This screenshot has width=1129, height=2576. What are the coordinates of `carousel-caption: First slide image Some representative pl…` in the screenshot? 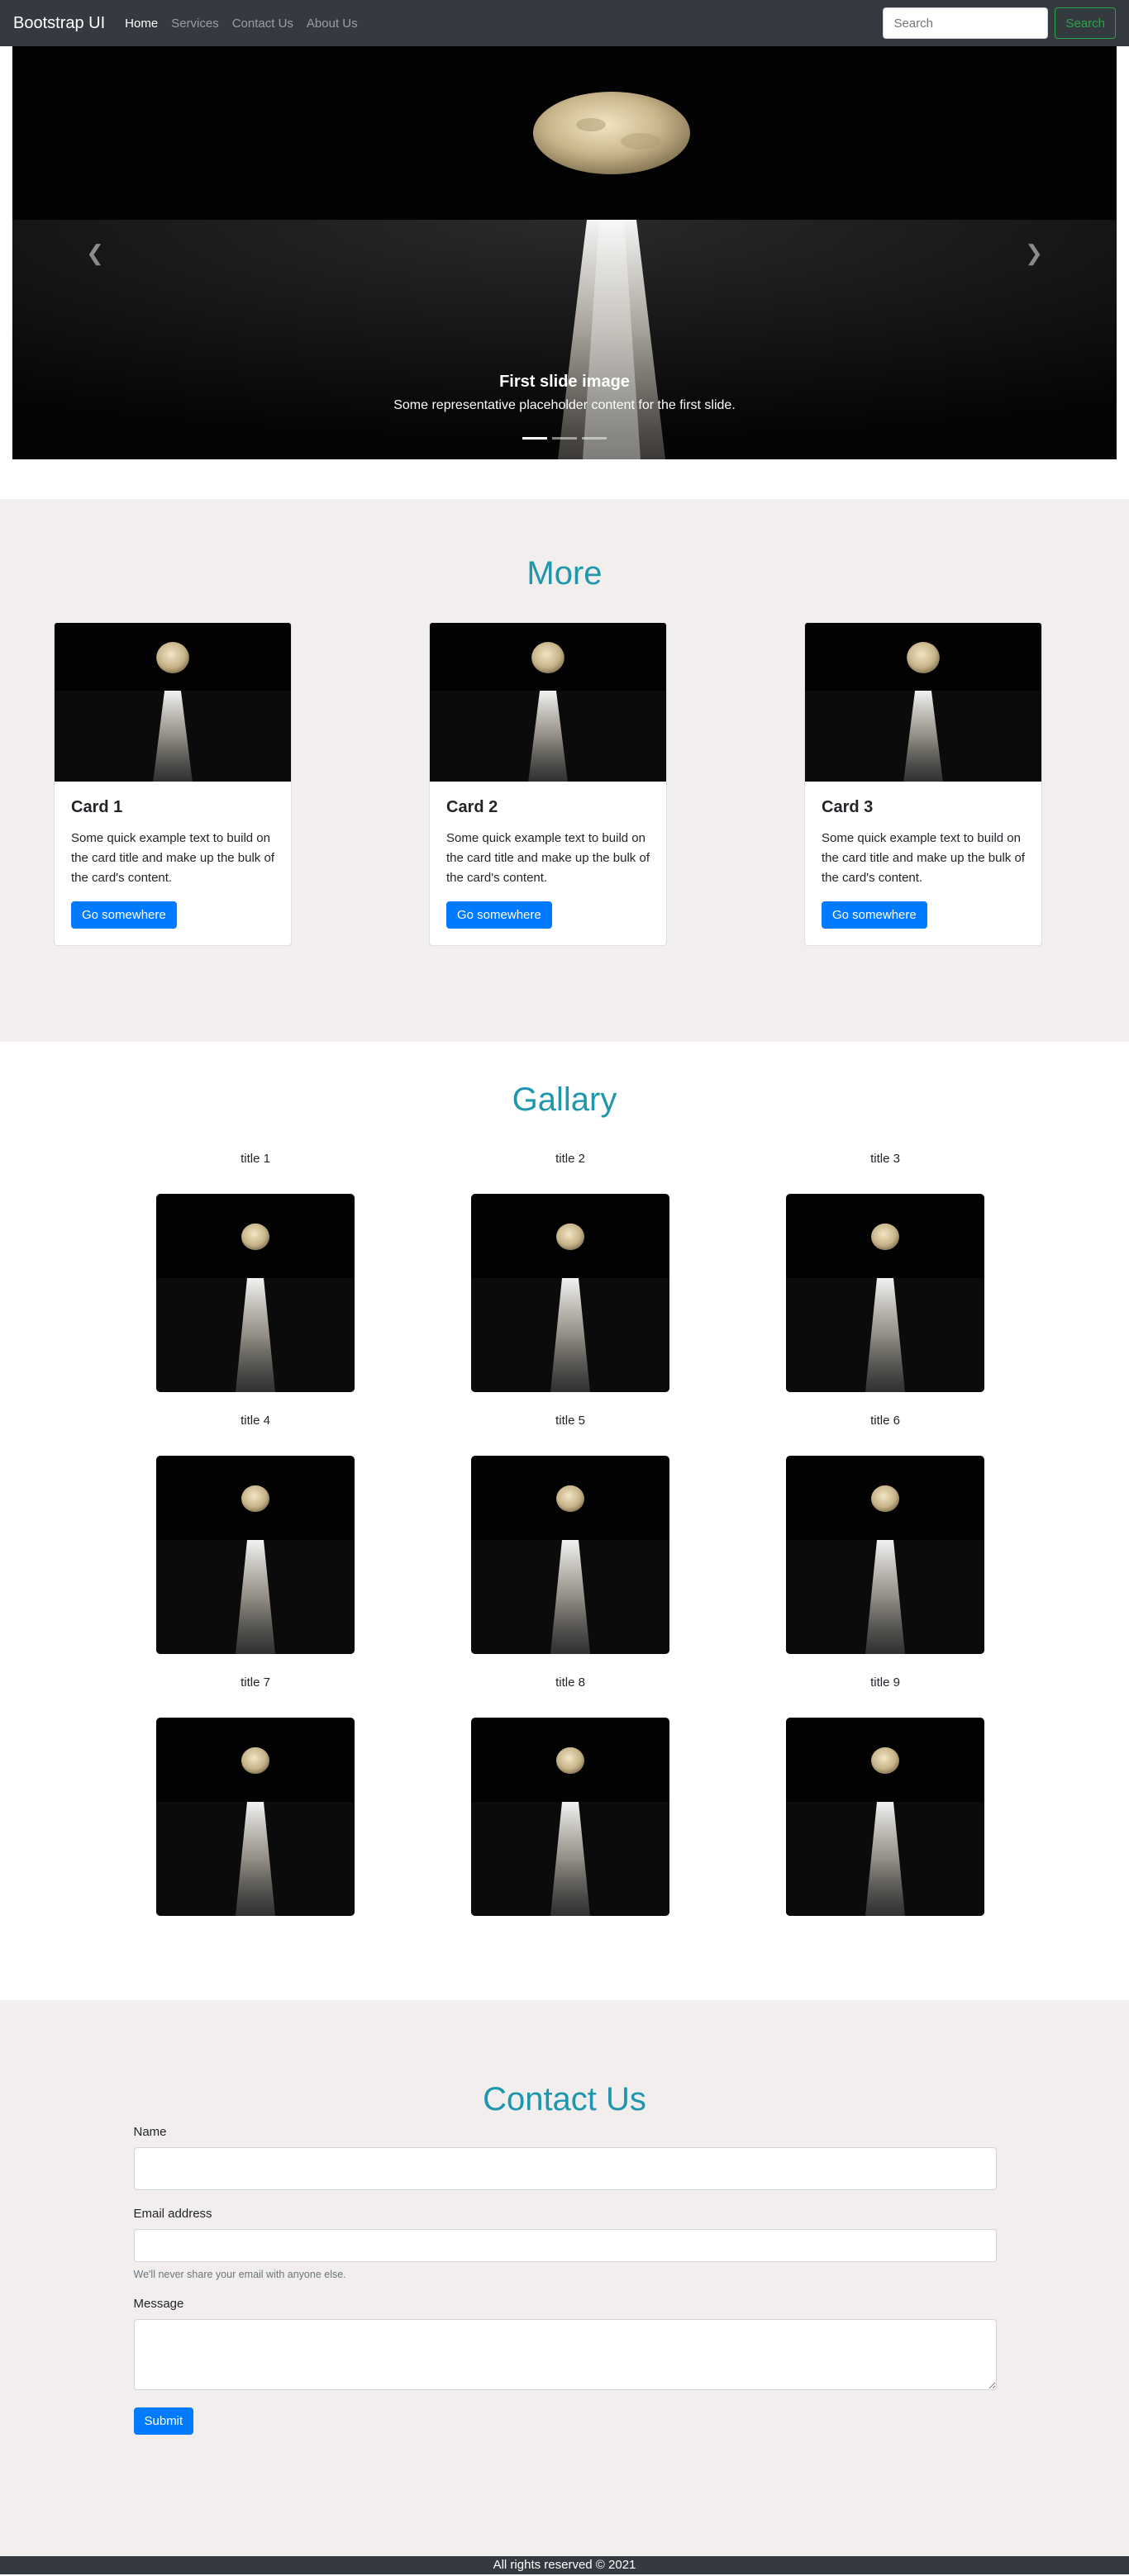 It's located at (564, 393).